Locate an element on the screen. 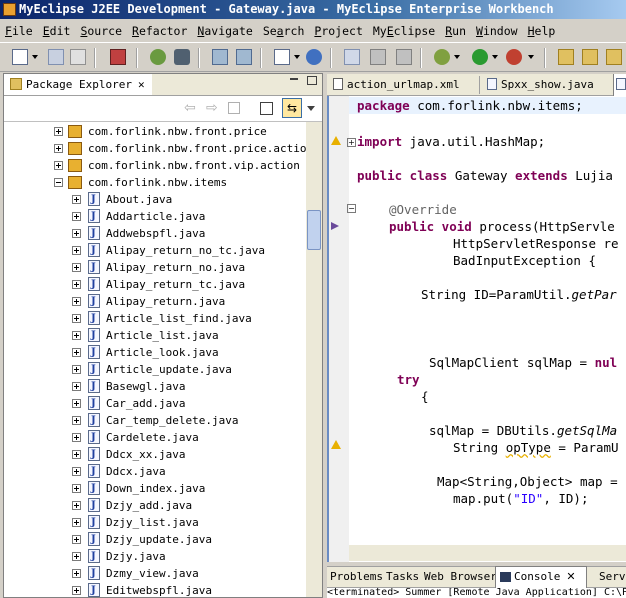 The width and height of the screenshot is (626, 598). tab-problems: Problems is located at coordinates (356, 577).